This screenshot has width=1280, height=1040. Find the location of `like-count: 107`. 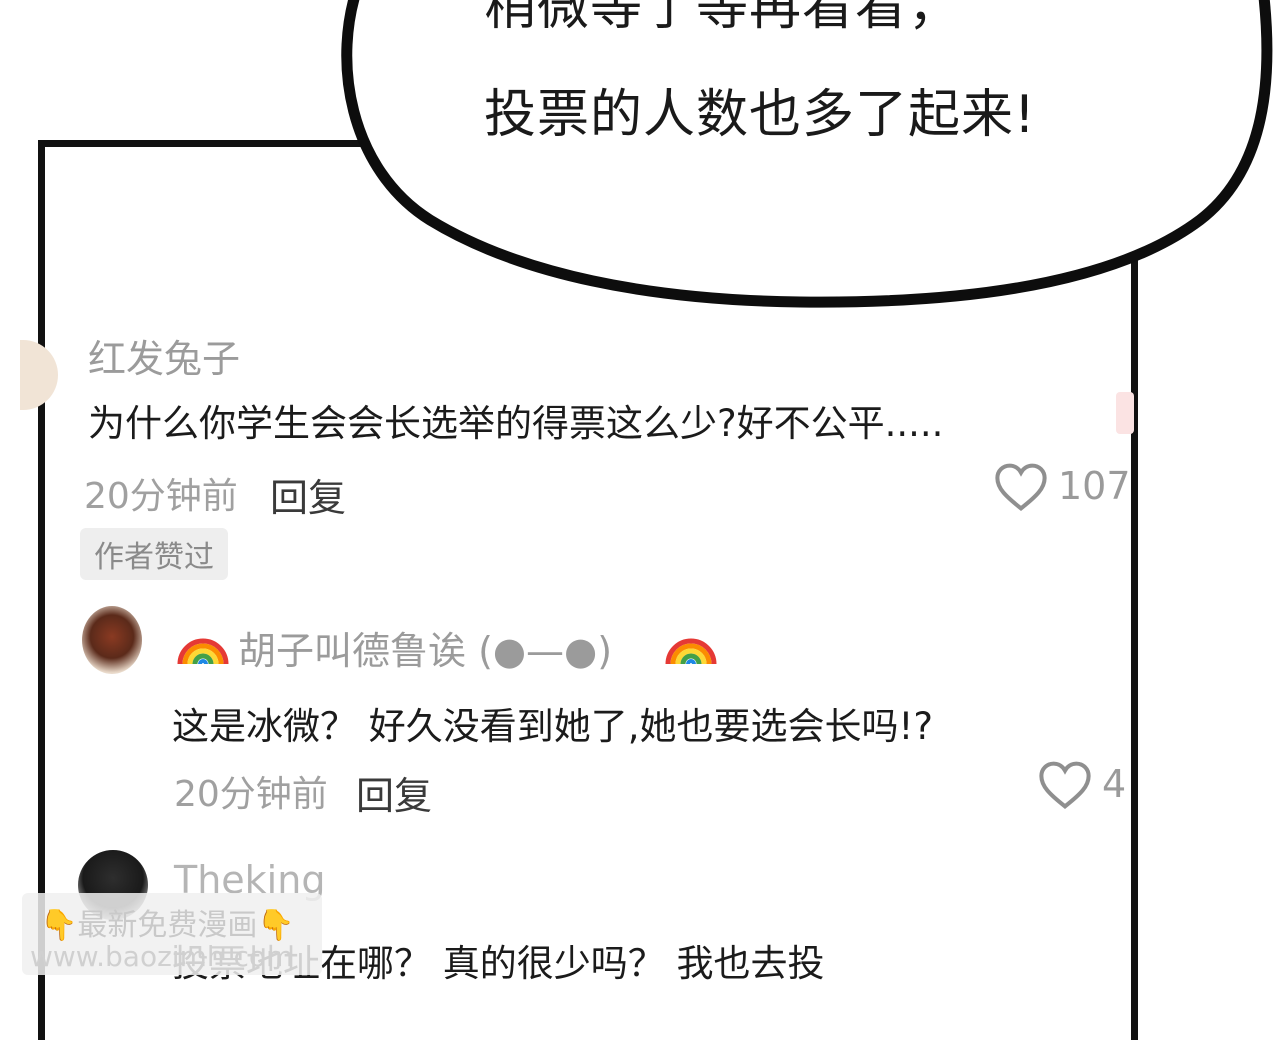

like-count: 107 is located at coordinates (1094, 486).